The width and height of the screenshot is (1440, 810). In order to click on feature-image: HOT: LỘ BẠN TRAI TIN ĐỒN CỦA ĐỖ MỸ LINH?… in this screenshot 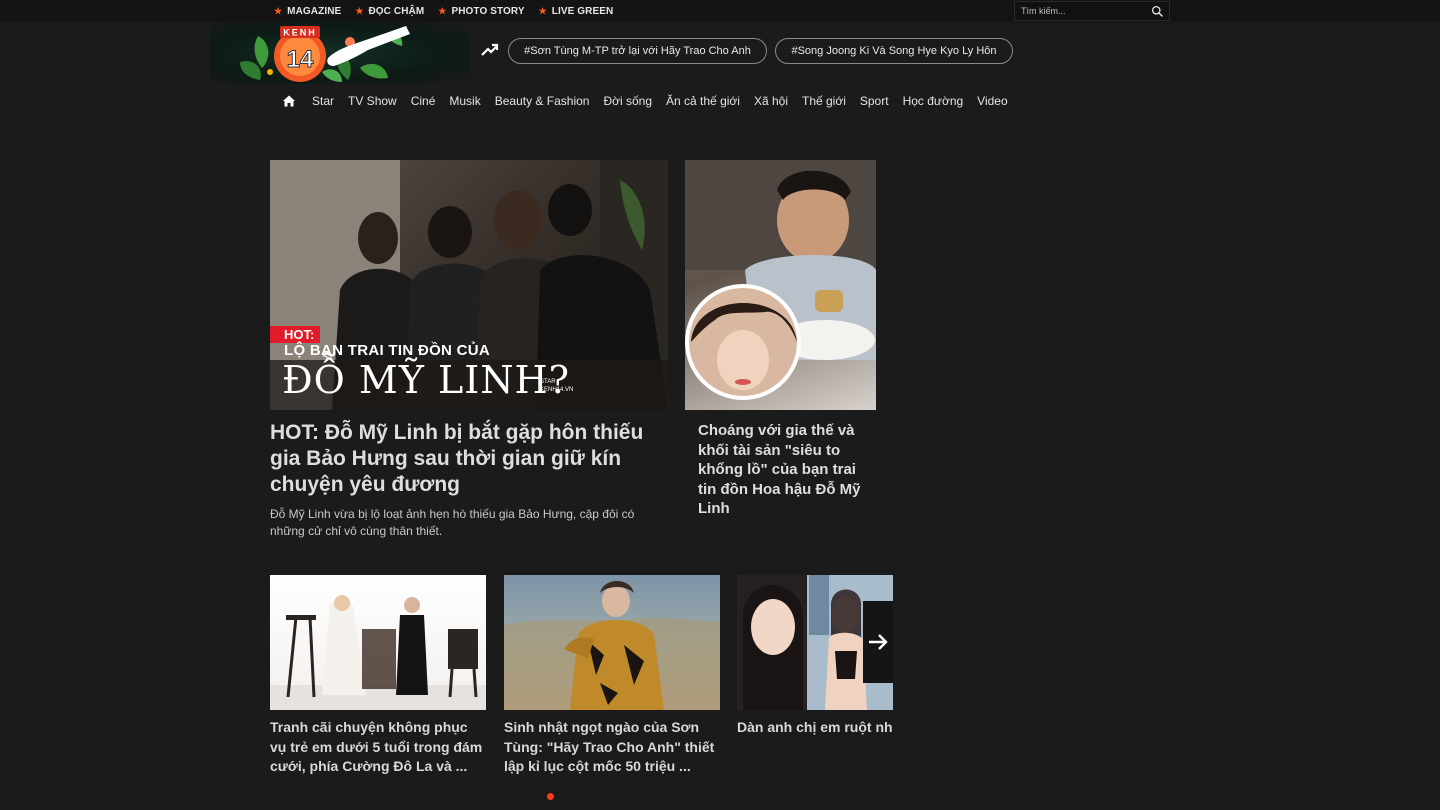, I will do `click(469, 285)`.